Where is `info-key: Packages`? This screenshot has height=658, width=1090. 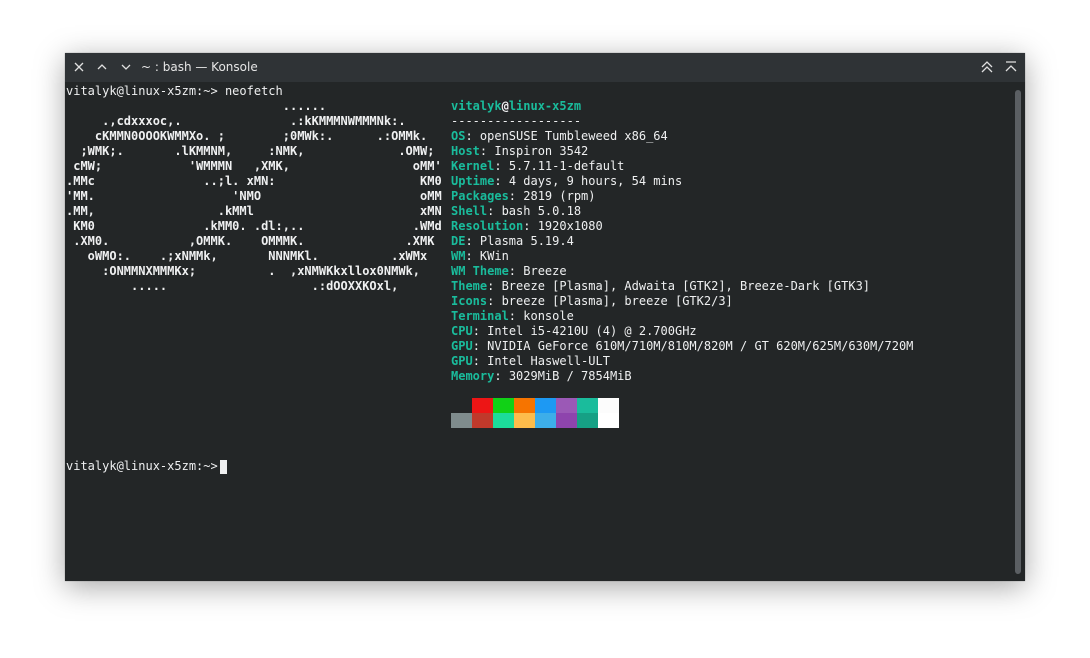
info-key: Packages is located at coordinates (480, 196).